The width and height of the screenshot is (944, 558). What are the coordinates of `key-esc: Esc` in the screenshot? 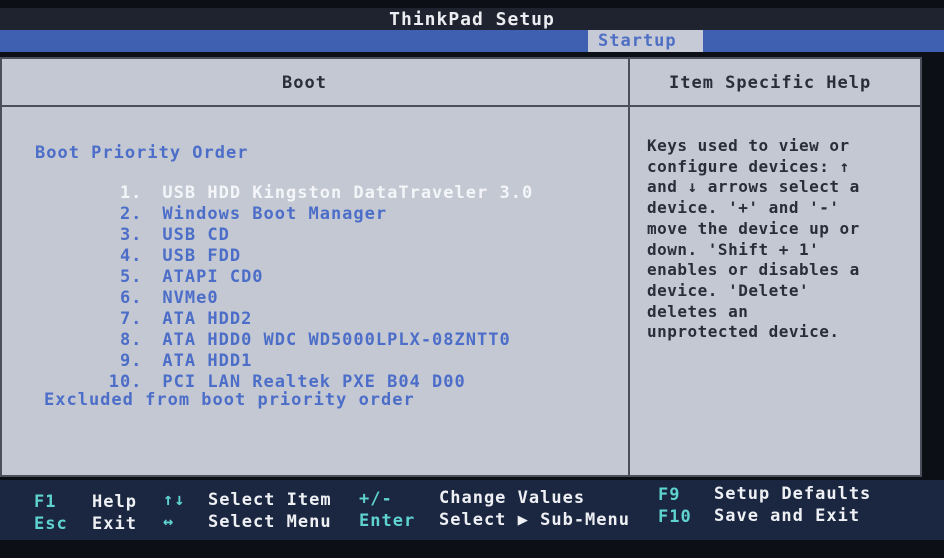 It's located at (51, 524).